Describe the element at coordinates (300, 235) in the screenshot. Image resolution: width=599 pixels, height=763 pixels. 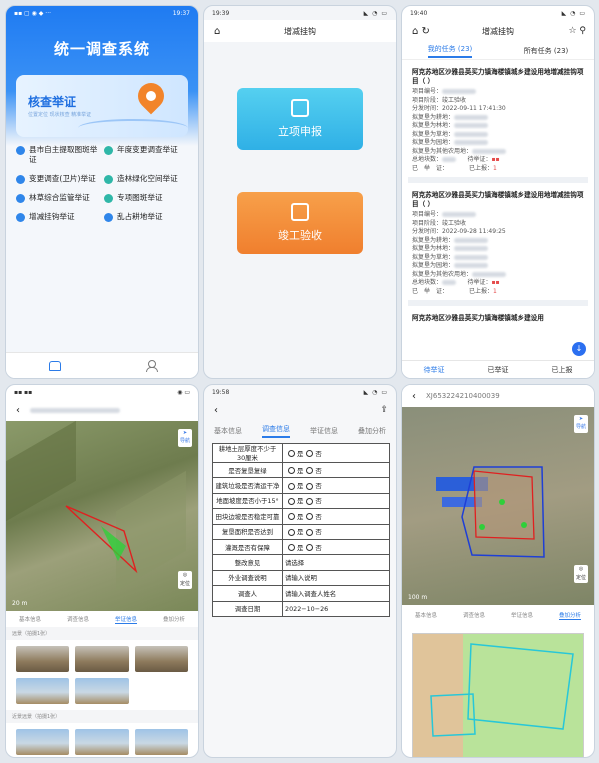
I see `completion-accept-label: 竣工验收` at that location.